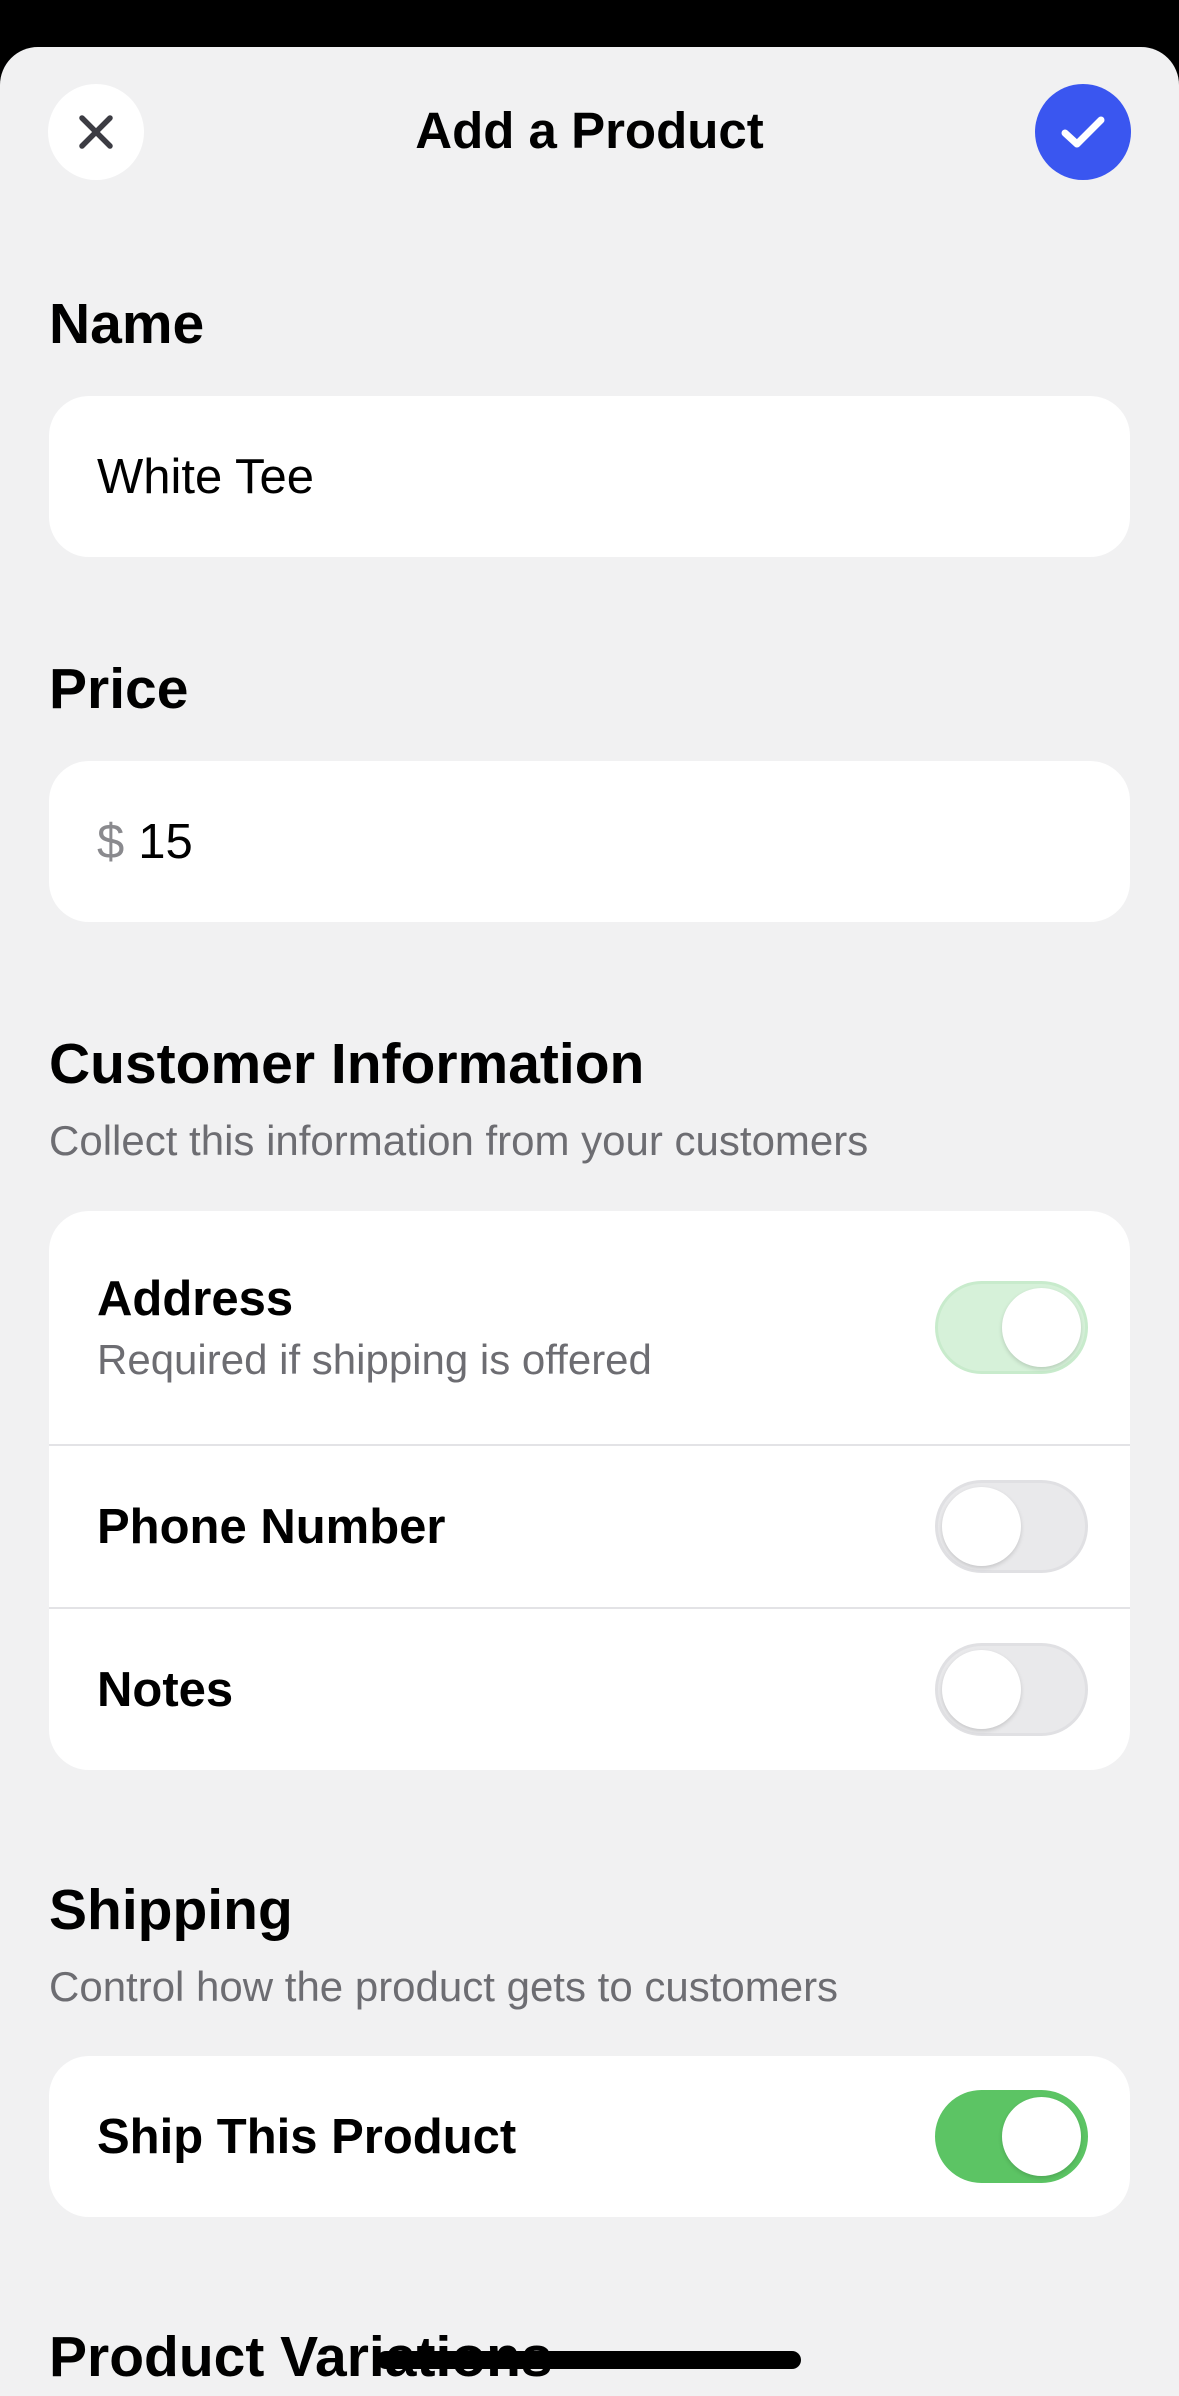 The width and height of the screenshot is (1179, 2396). I want to click on confirm-button, so click(1083, 132).